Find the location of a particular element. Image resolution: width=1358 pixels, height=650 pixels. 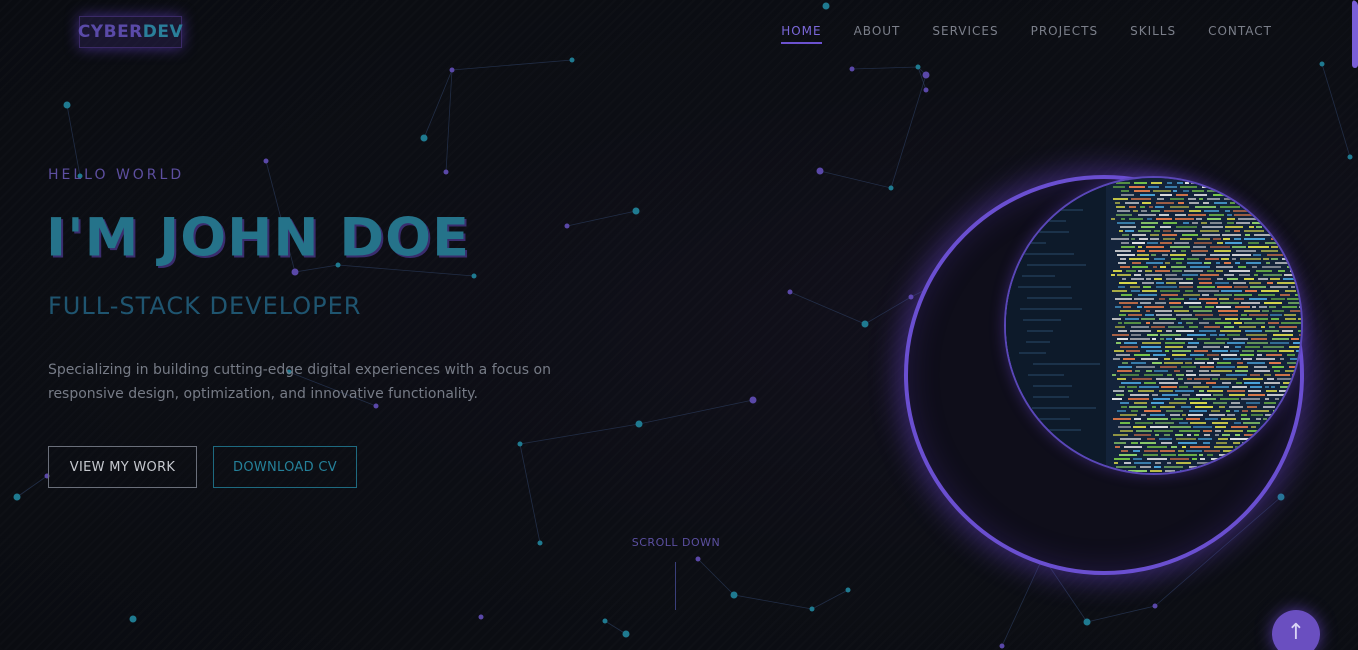

download-cv-button: DOWNLOAD CV is located at coordinates (285, 467).